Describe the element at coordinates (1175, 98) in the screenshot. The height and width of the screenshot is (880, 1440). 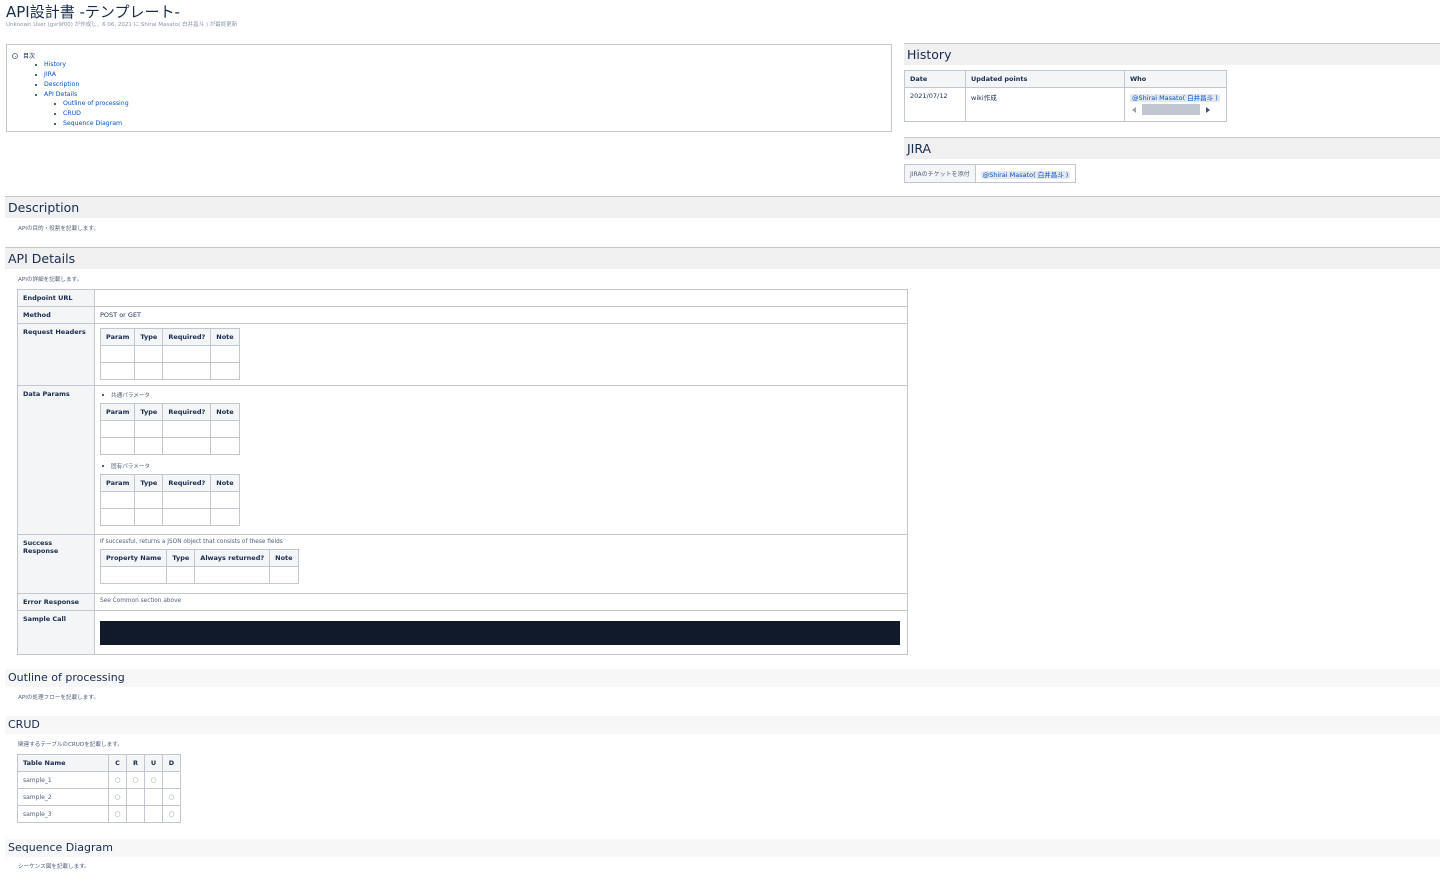
I see `history-who-mention: @Shirai Masato( 白井昌斗 )` at that location.